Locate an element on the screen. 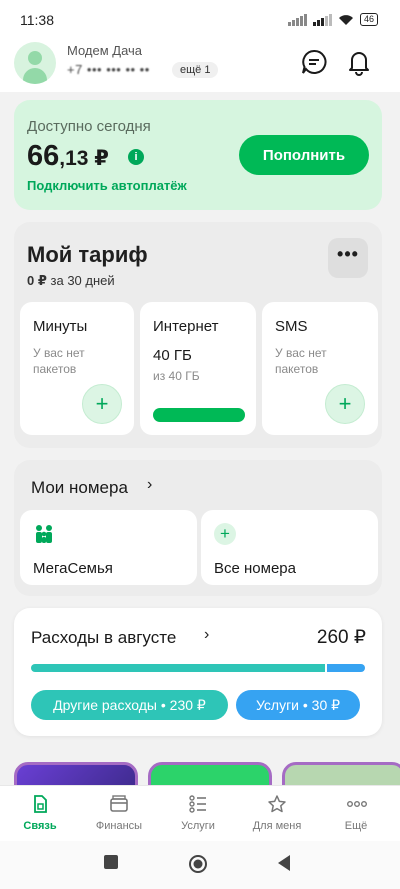 This screenshot has width=400, height=889. services-list-icon is located at coordinates (198, 804).